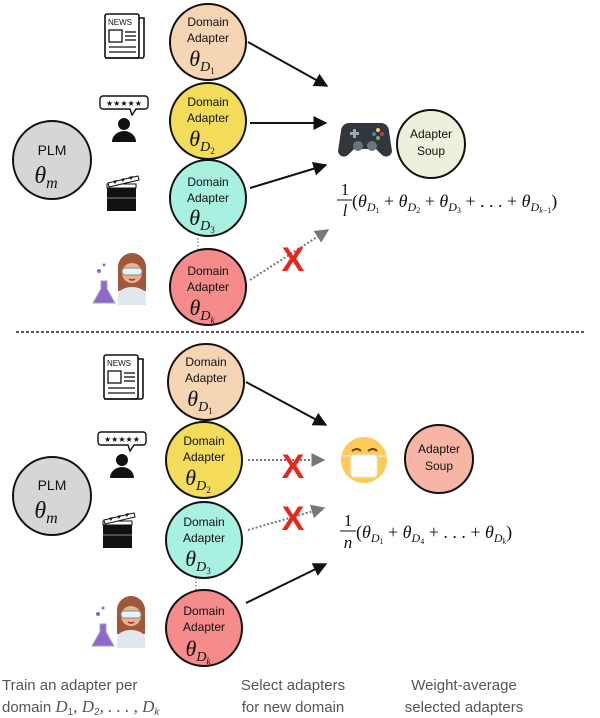 The width and height of the screenshot is (600, 718). Describe the element at coordinates (293, 707) in the screenshot. I see `caption-step2-line2: for new domain` at that location.